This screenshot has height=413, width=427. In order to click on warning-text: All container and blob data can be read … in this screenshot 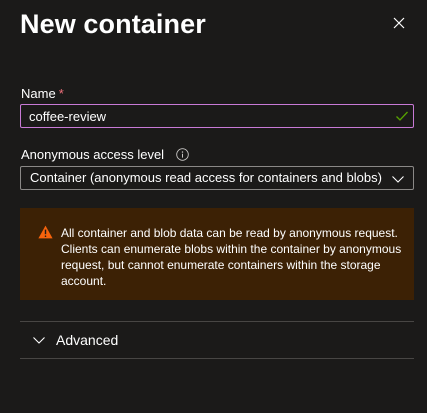, I will do `click(231, 257)`.